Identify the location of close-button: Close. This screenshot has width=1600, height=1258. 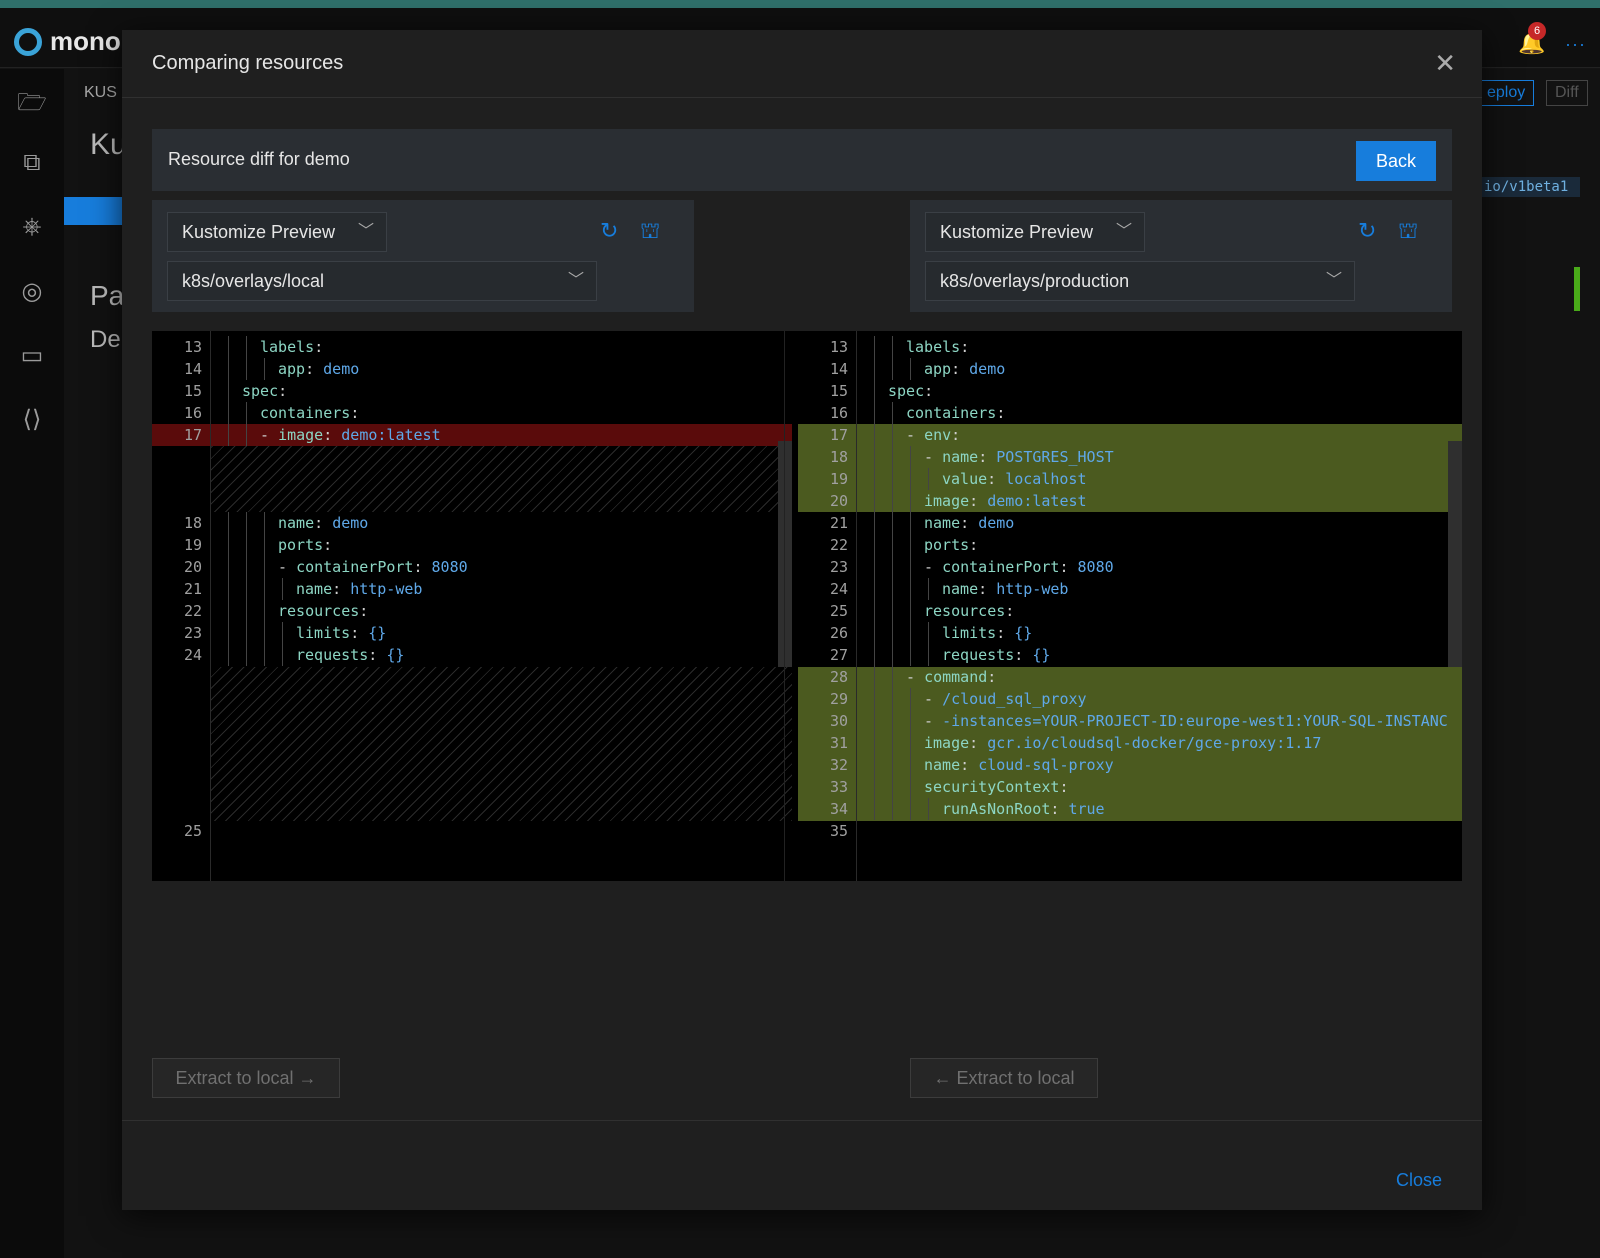
(1419, 1180).